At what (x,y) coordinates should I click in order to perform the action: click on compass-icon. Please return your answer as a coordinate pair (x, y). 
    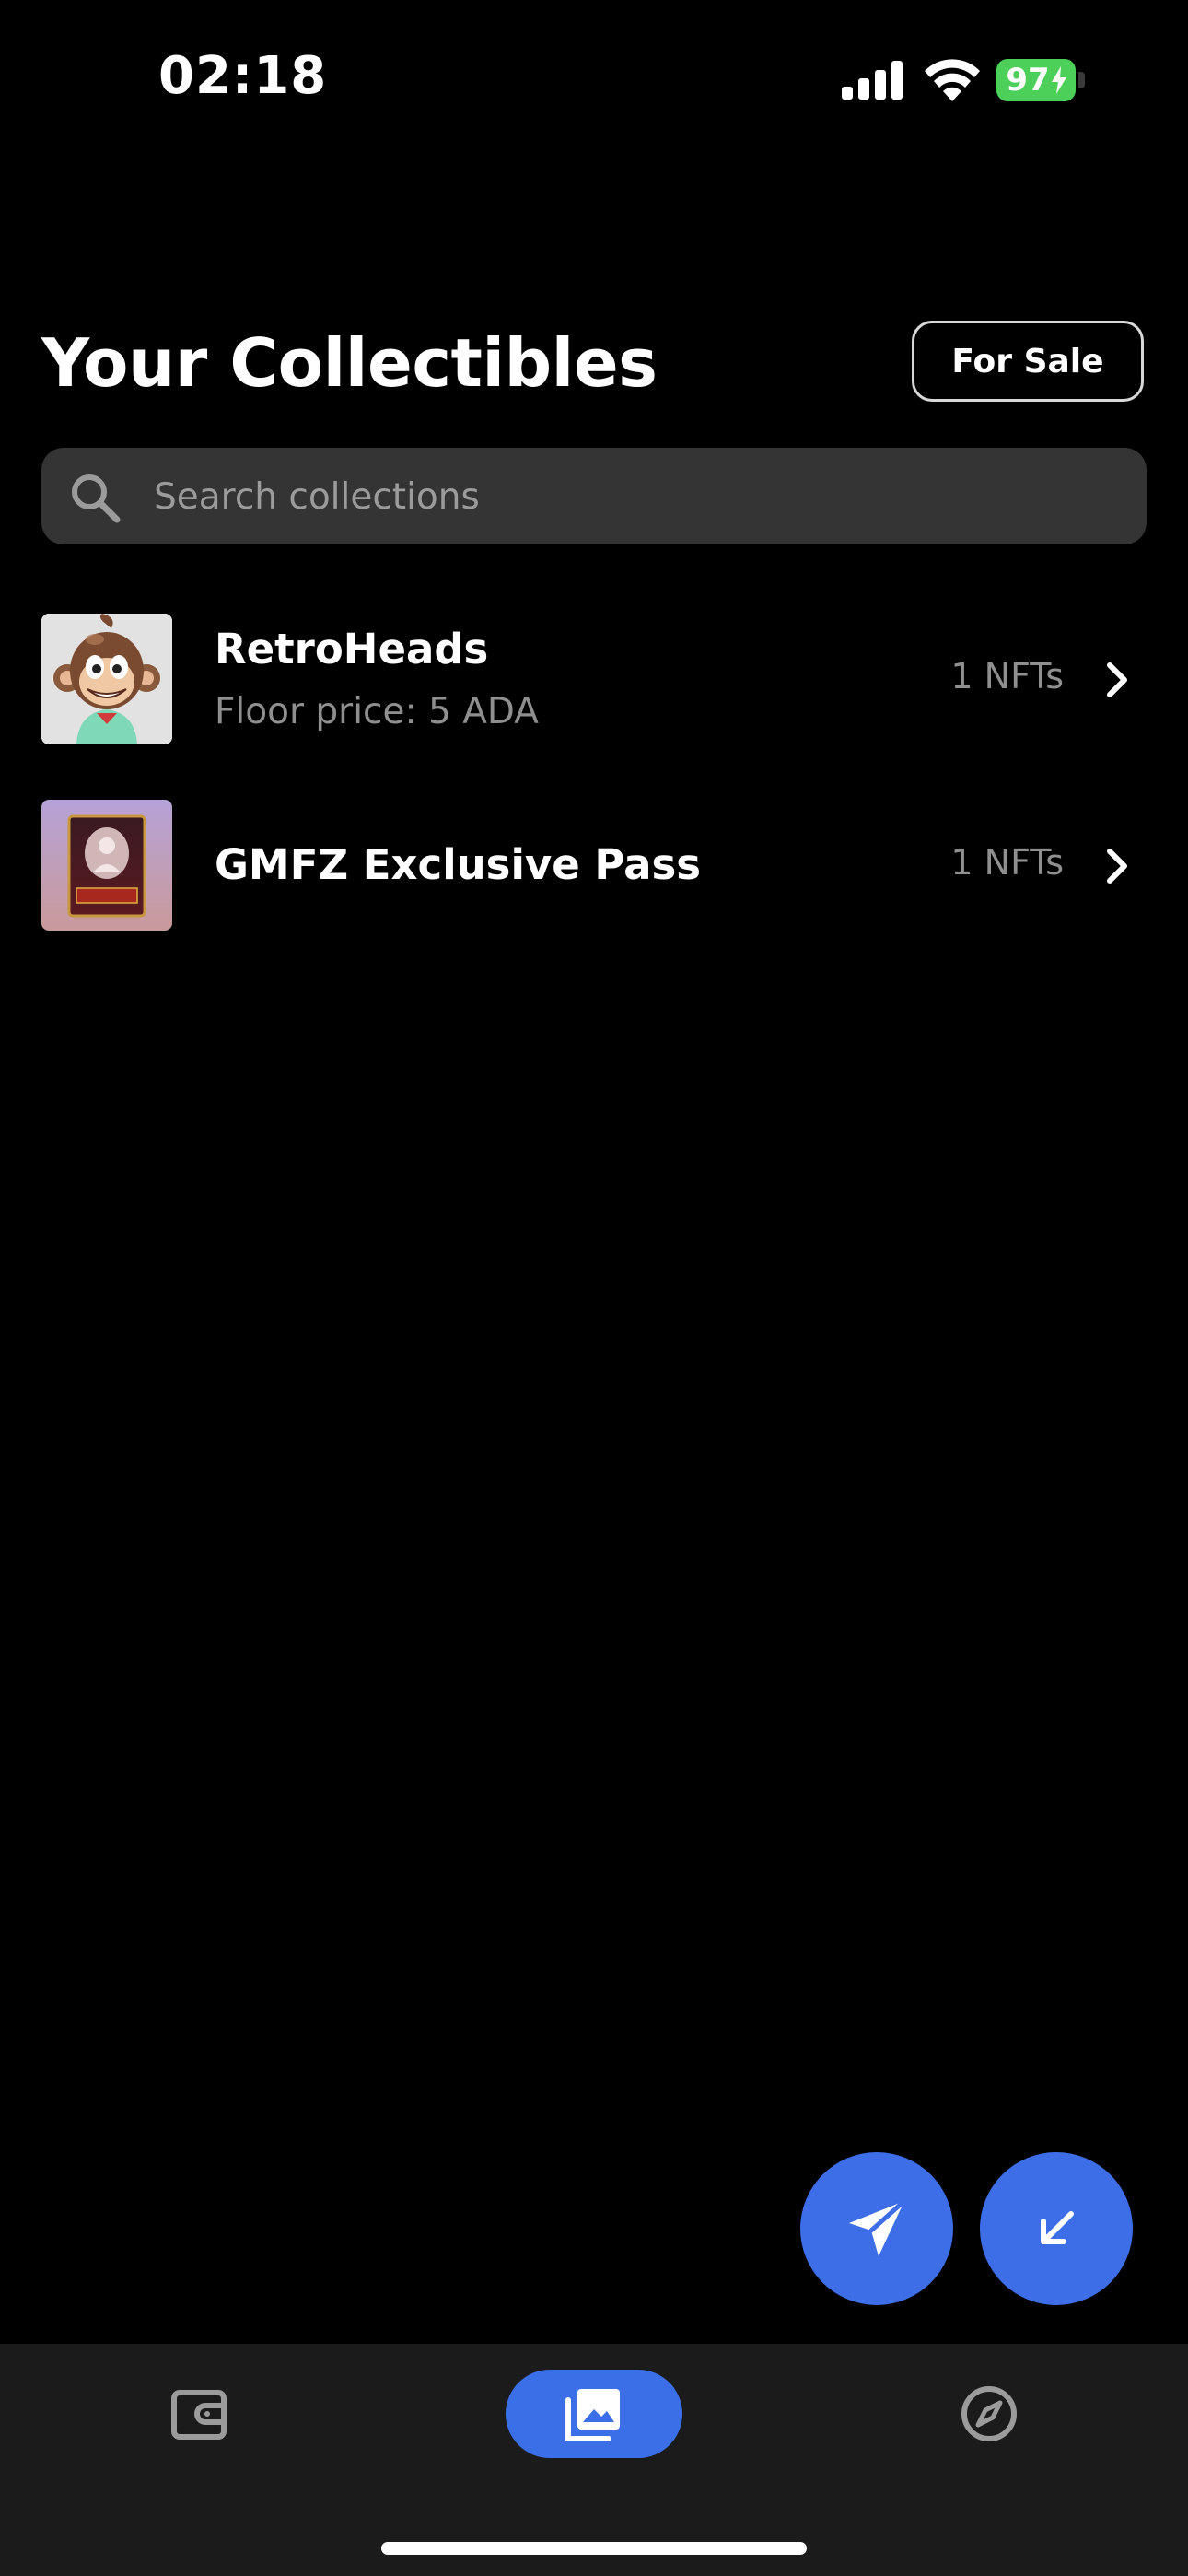
    Looking at the image, I should click on (989, 2413).